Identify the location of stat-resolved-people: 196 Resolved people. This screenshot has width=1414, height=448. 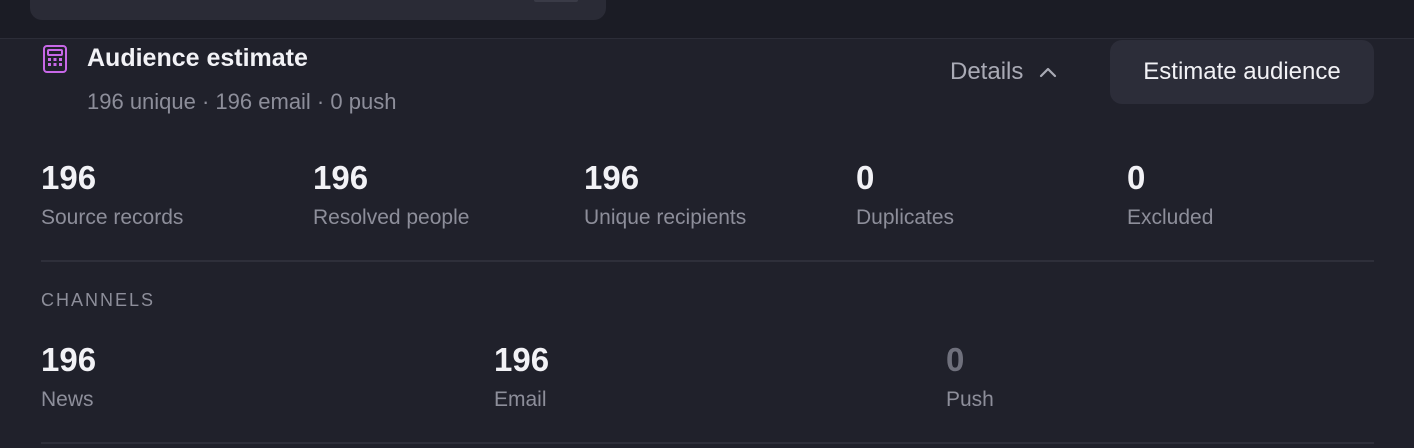
(391, 195).